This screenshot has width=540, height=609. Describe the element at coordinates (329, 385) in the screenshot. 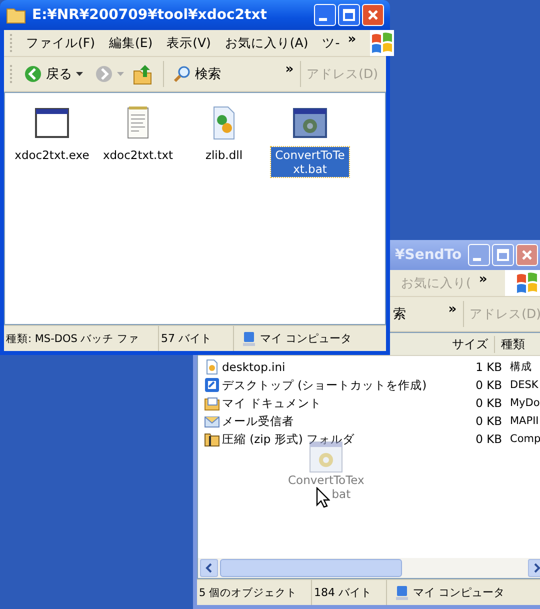

I see `file-name: デスクトップ (ショートカットを作成)` at that location.